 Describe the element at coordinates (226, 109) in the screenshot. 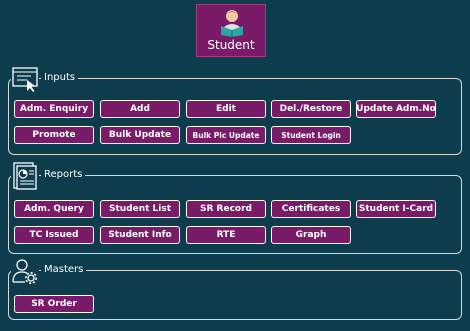

I see `edit-button: Edit` at that location.